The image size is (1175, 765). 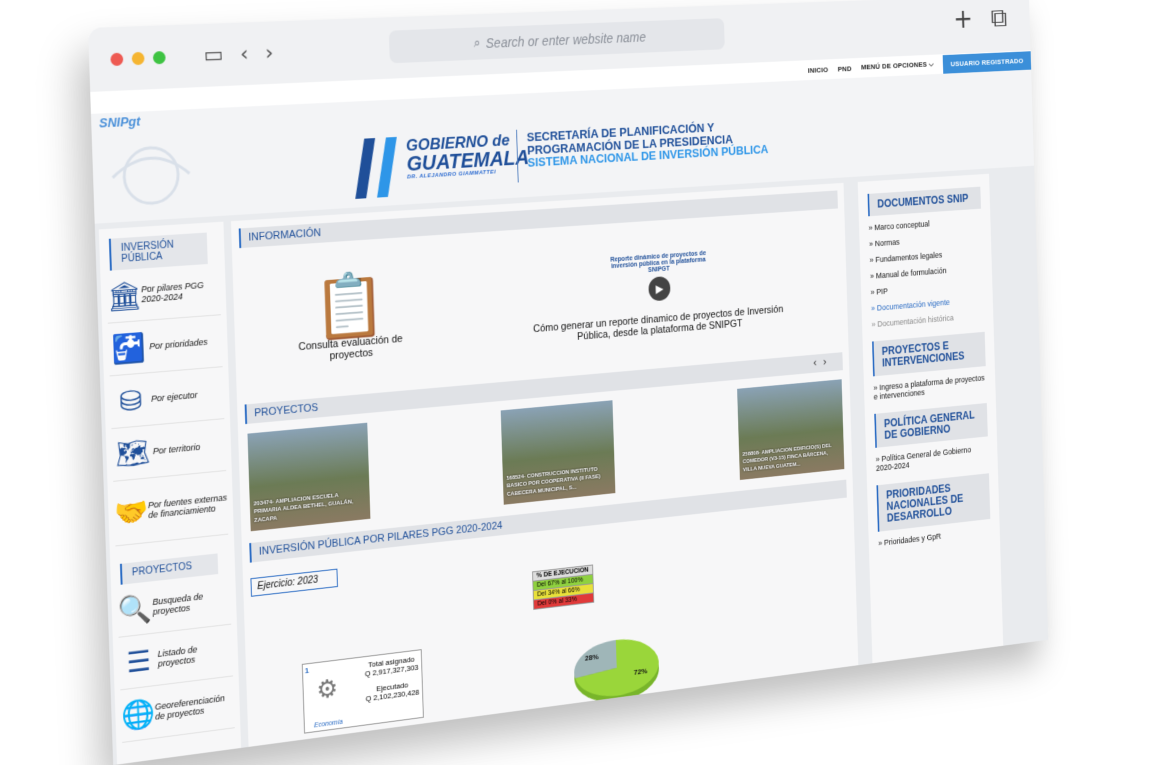 What do you see at coordinates (117, 59) in the screenshot?
I see `close-dot` at bounding box center [117, 59].